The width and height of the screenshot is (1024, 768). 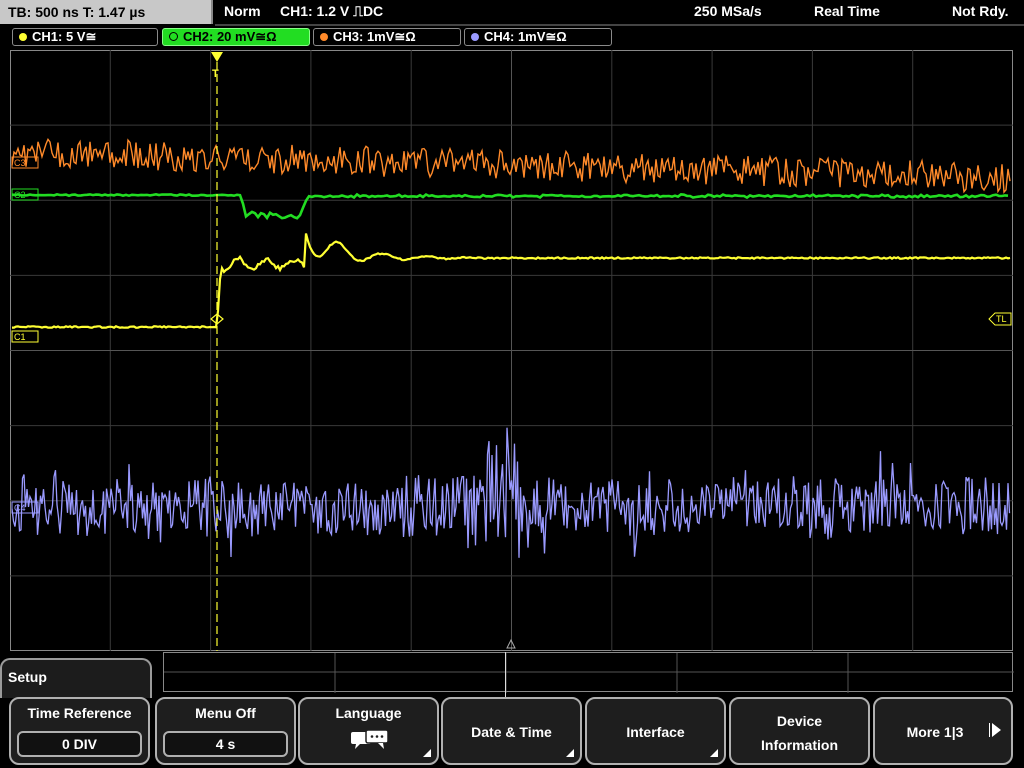 What do you see at coordinates (225, 744) in the screenshot?
I see `menu-off-value: 4 s` at bounding box center [225, 744].